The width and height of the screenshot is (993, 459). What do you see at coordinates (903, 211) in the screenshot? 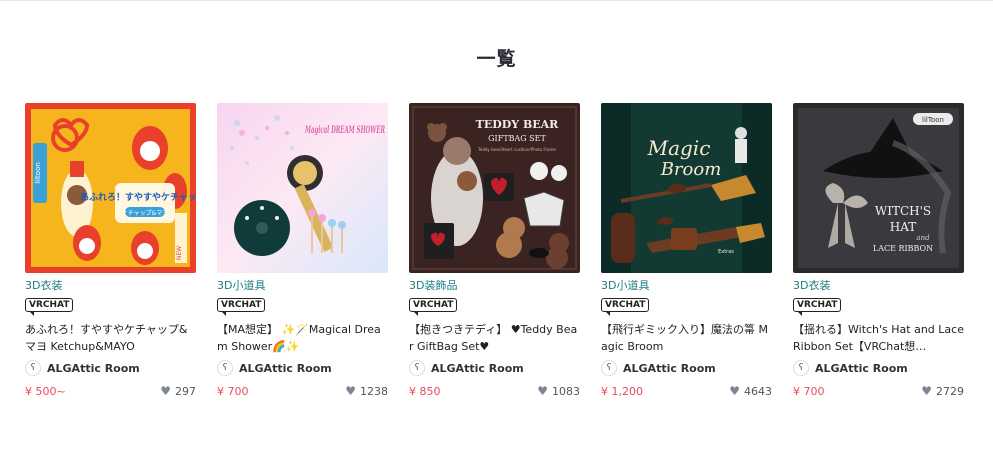
I see `thumbnail-title-text: WITCH'S` at bounding box center [903, 211].